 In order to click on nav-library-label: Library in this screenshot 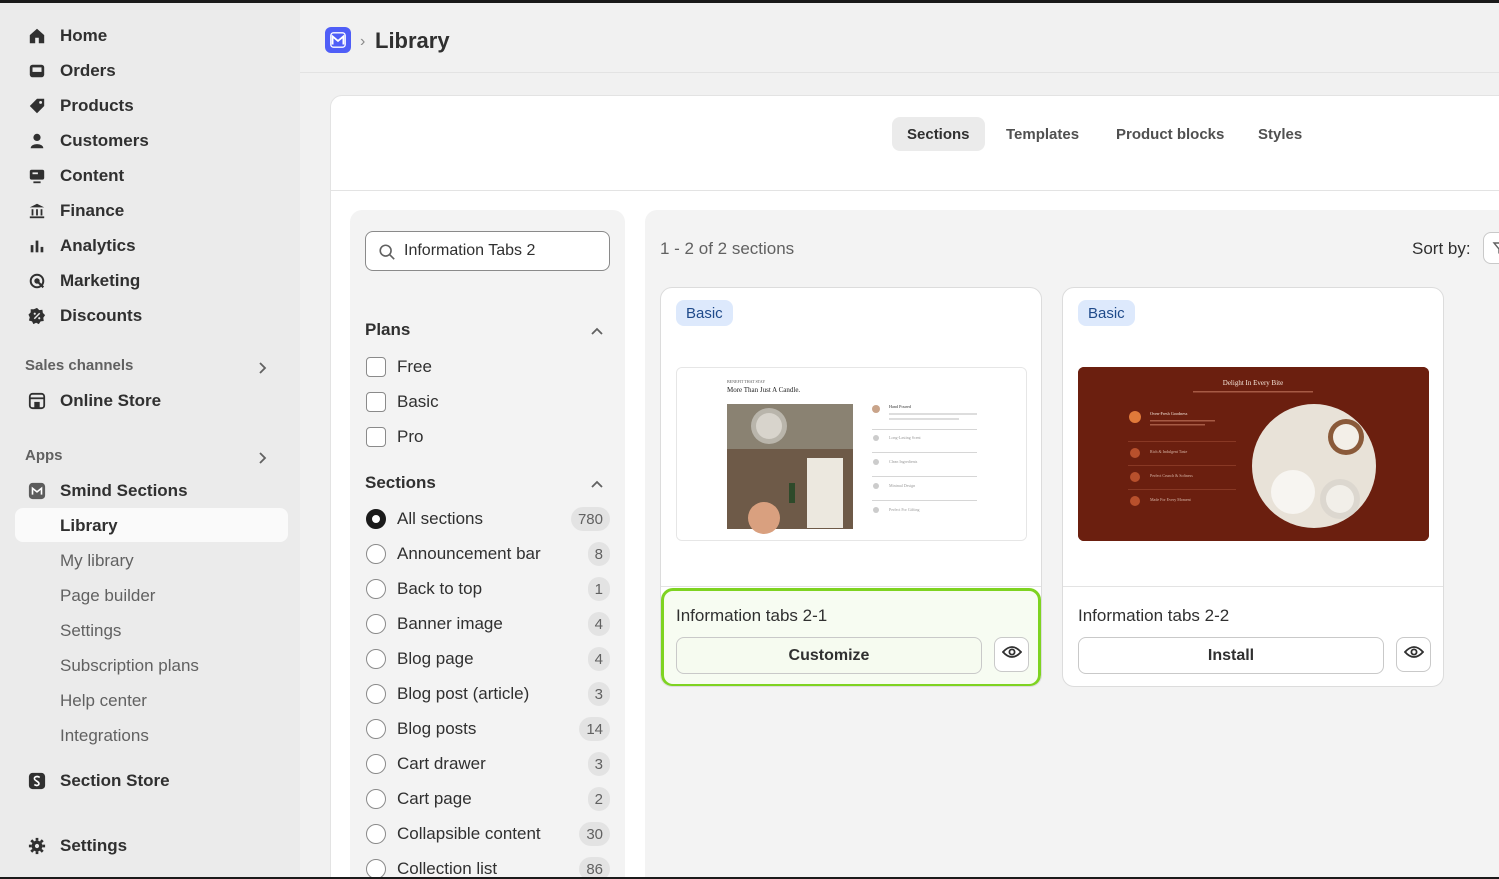, I will do `click(89, 525)`.